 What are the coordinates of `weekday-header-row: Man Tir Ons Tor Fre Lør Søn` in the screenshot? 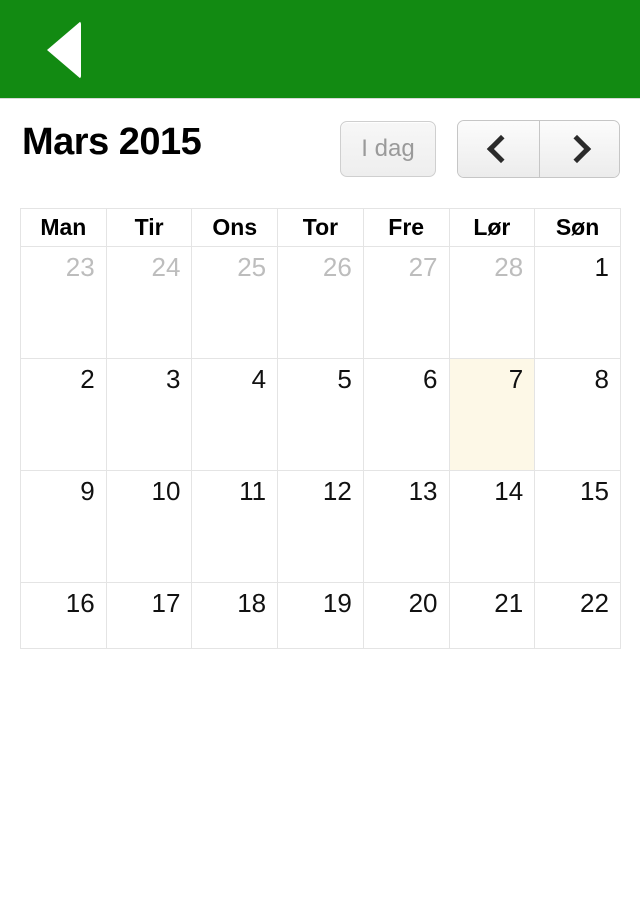 It's located at (320, 227).